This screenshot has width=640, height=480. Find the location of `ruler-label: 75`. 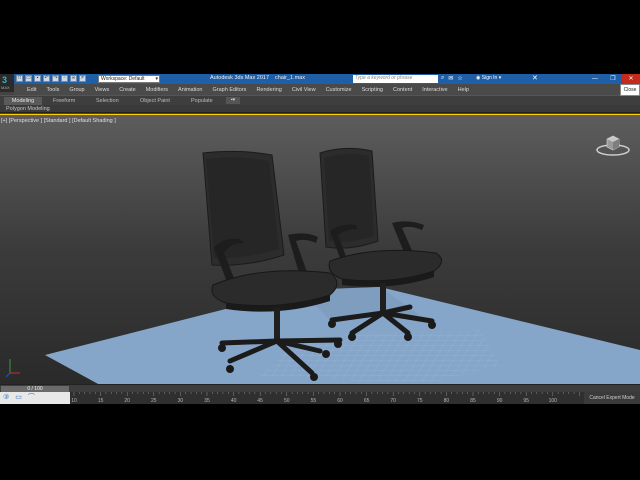

ruler-label: 75 is located at coordinates (420, 401).